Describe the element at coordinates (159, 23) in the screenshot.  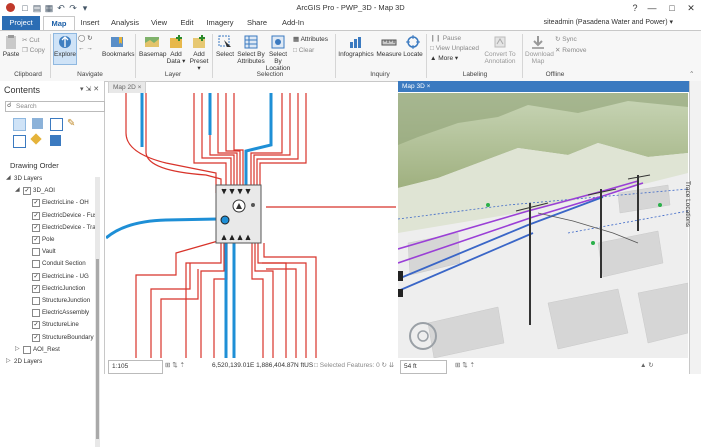
I see `tab-view: View` at that location.